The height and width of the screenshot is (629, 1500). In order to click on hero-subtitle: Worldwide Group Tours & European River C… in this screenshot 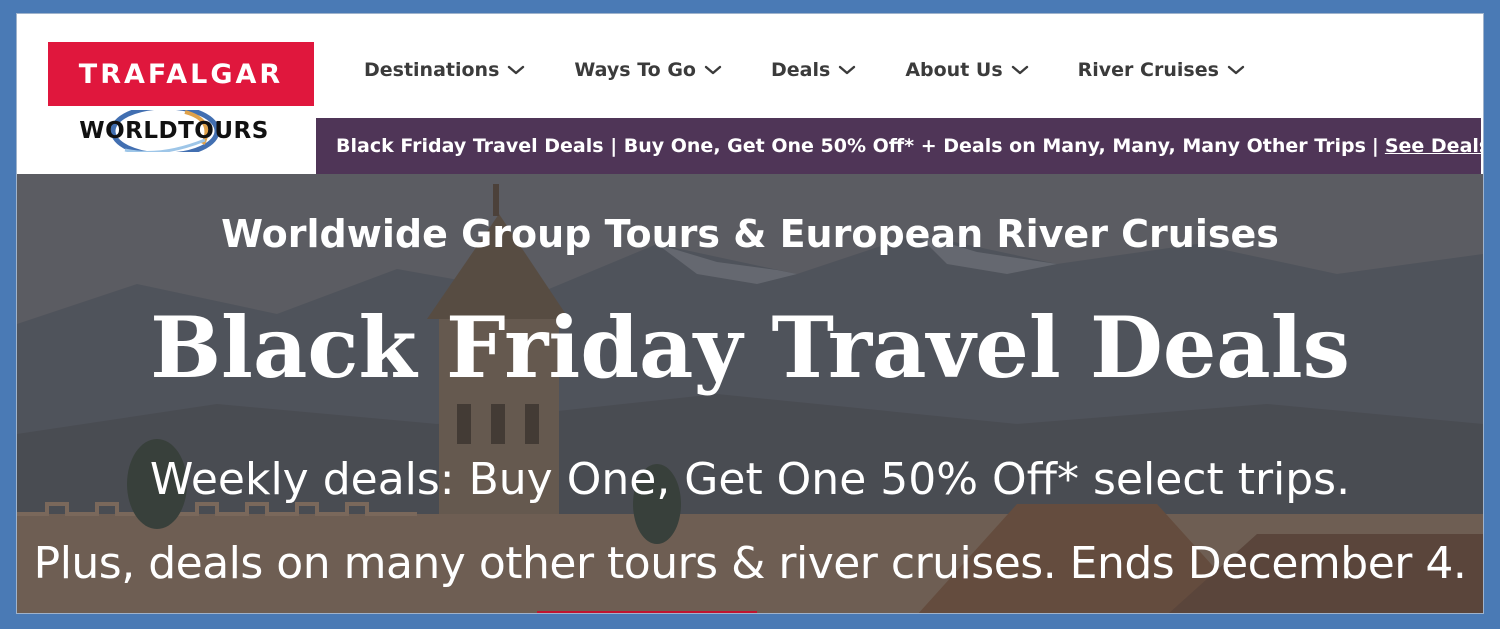, I will do `click(750, 234)`.